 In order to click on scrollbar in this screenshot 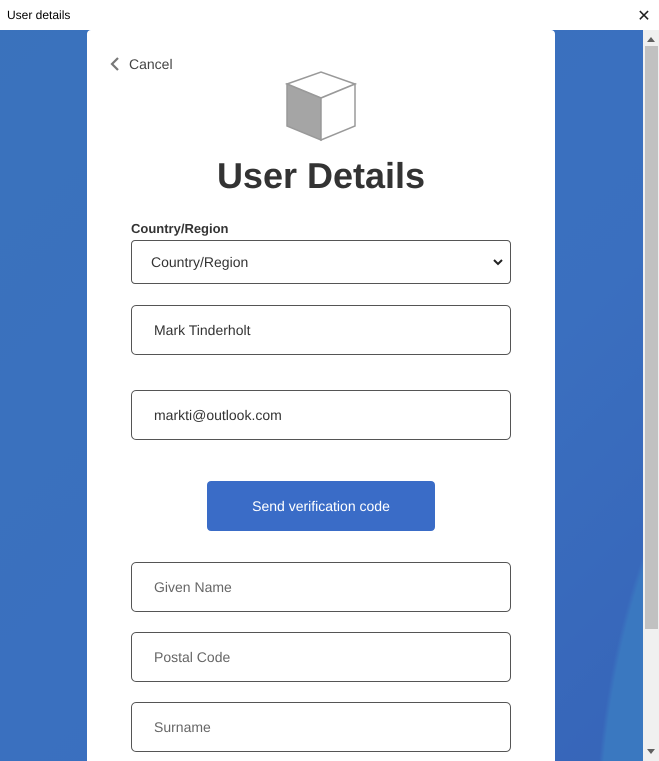, I will do `click(651, 395)`.